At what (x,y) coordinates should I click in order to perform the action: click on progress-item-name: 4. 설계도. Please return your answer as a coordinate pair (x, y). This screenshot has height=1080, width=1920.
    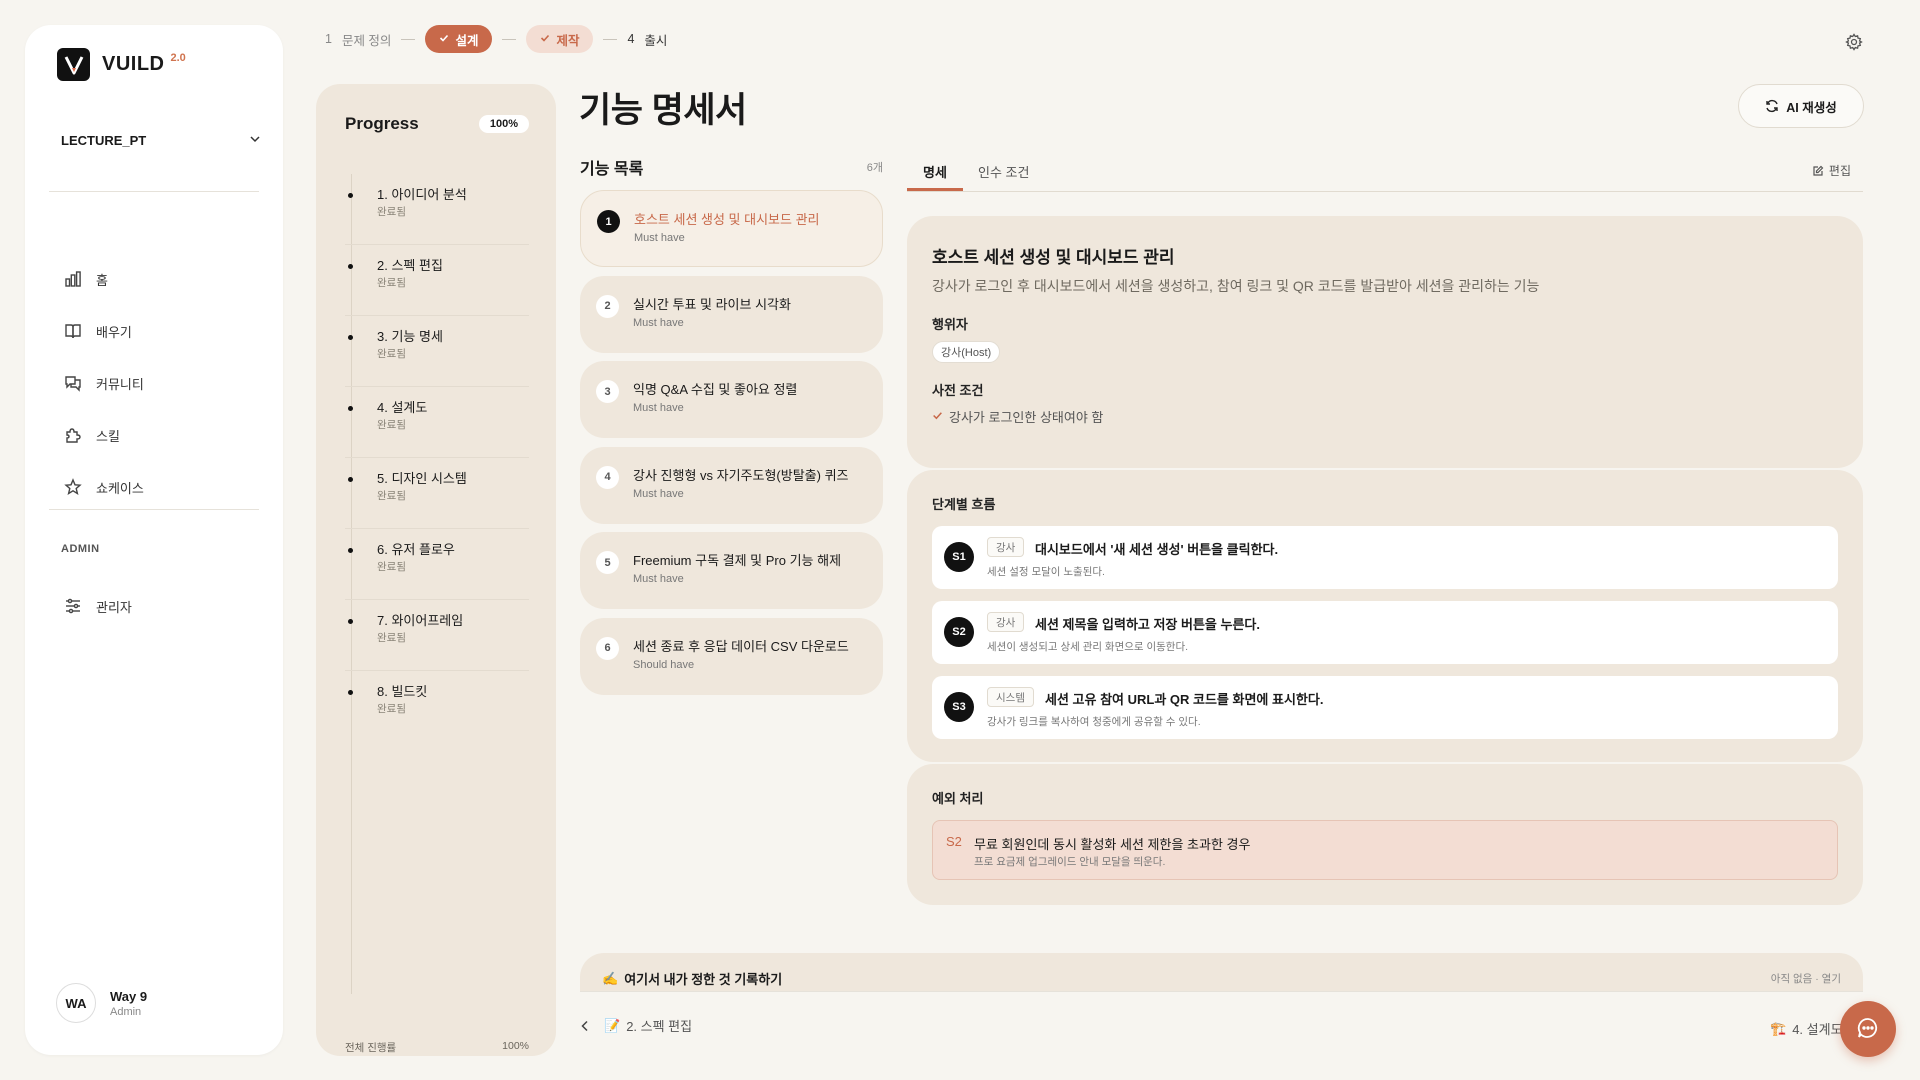
    Looking at the image, I should click on (402, 407).